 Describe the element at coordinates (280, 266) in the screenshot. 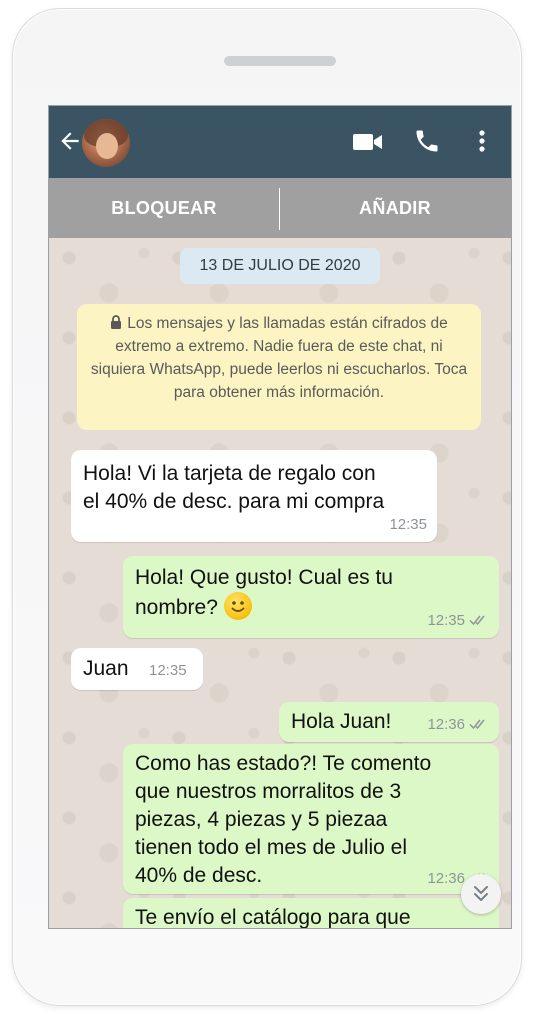

I see `date-chip: 13 DE JULIO DE 2020` at that location.